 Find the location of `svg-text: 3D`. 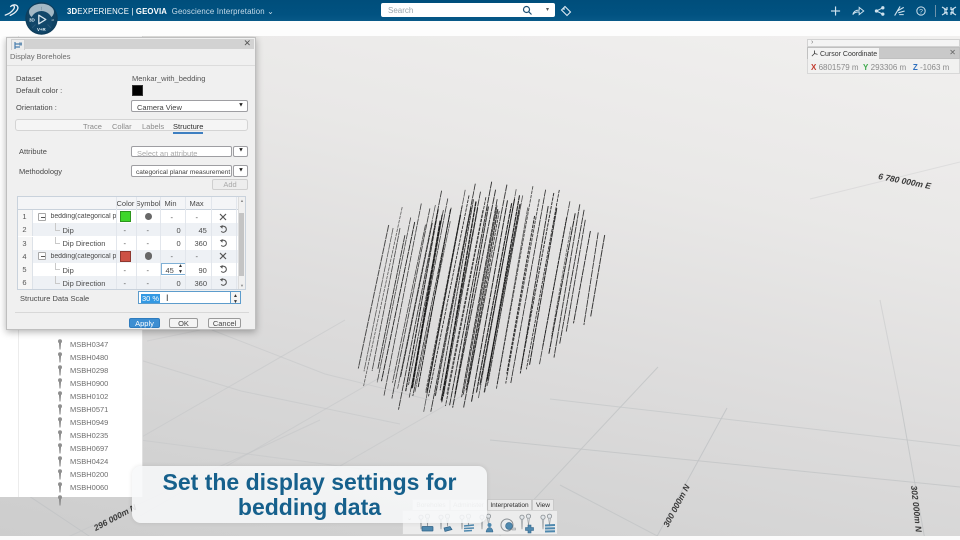

svg-text: 3D is located at coordinates (32, 20).